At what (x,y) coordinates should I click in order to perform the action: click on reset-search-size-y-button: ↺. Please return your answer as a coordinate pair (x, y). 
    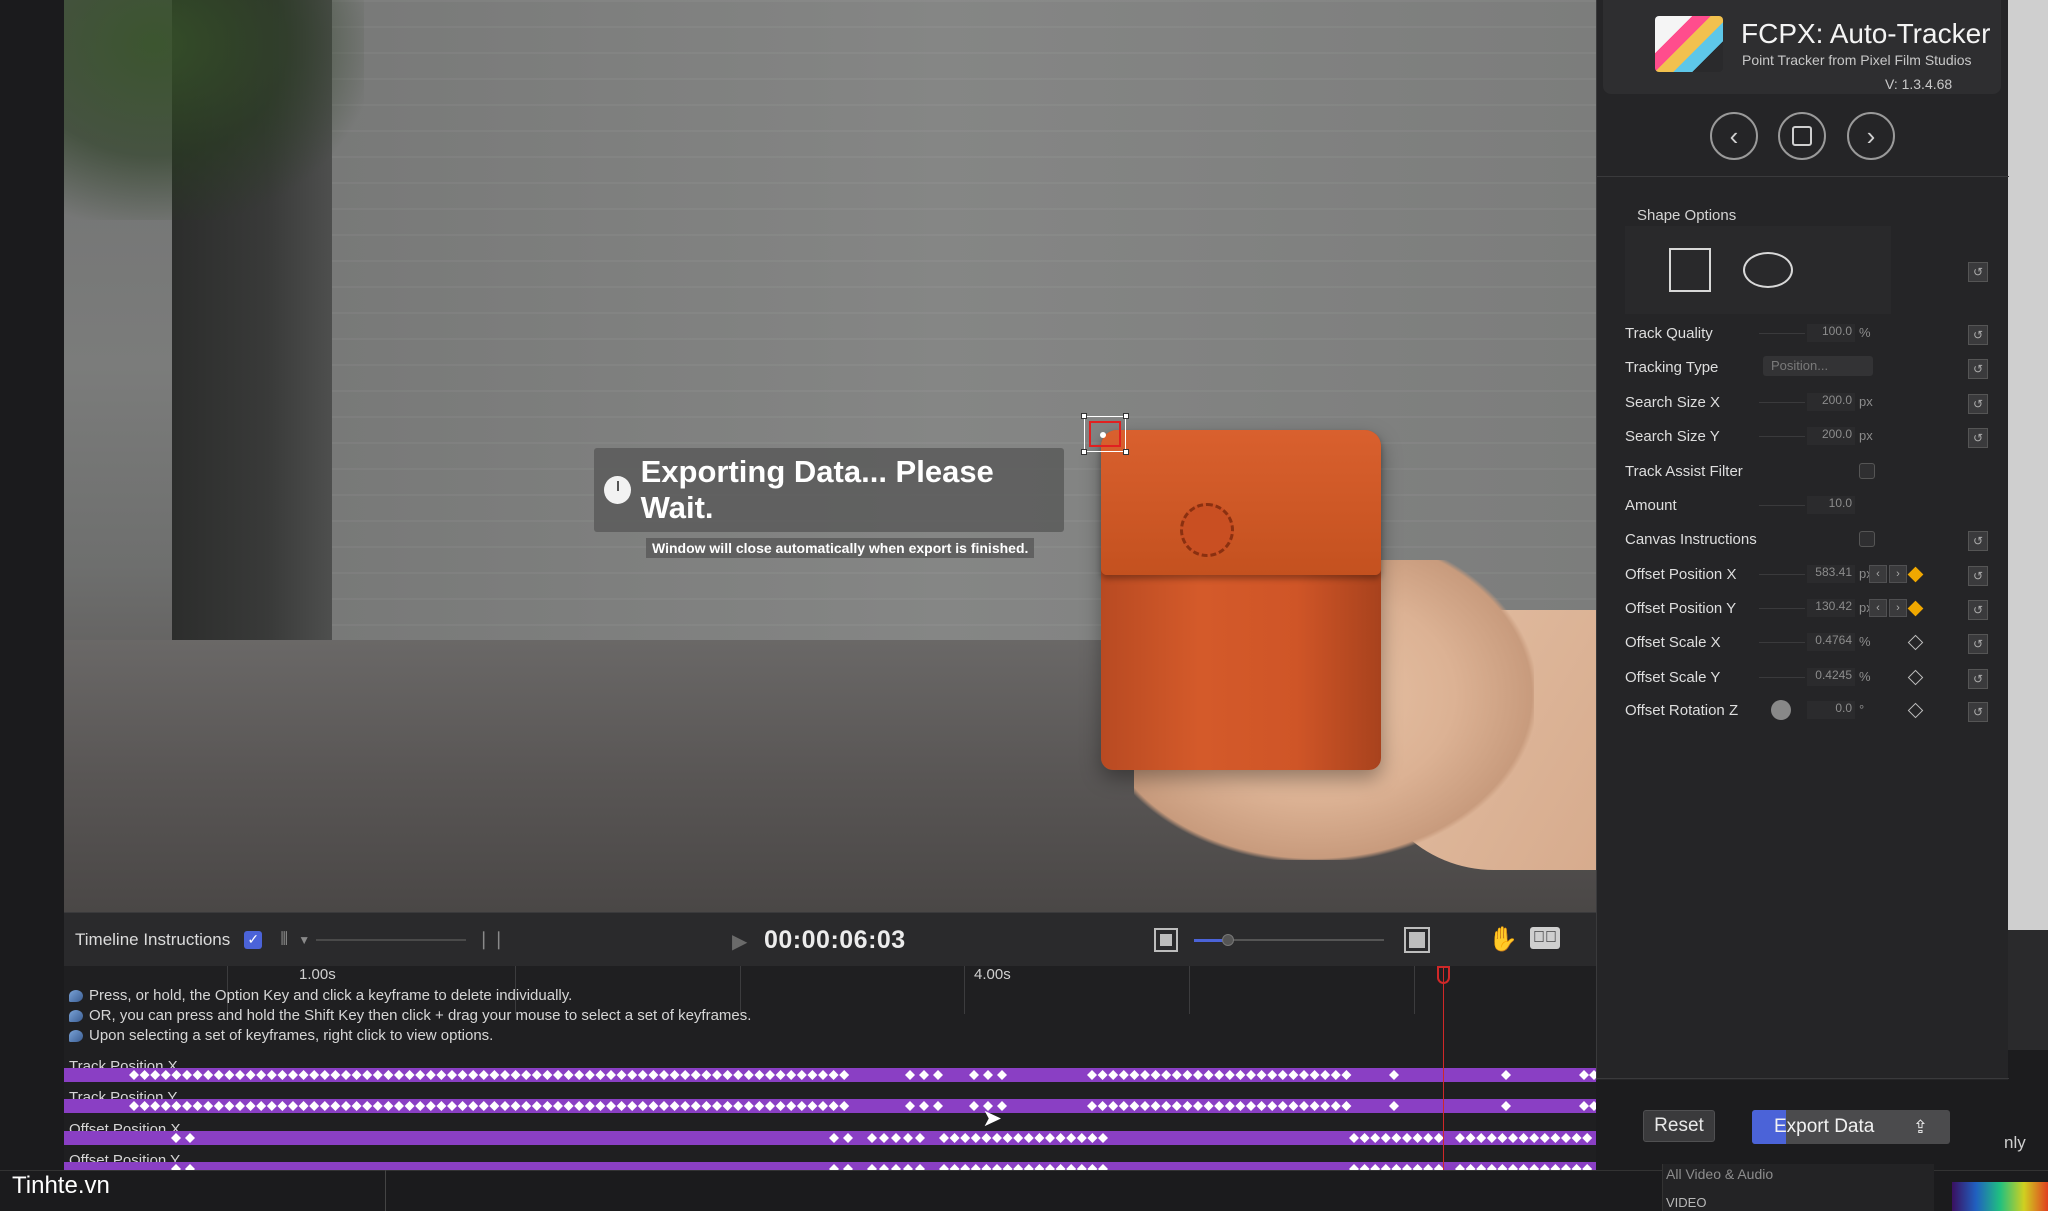
    Looking at the image, I should click on (1978, 438).